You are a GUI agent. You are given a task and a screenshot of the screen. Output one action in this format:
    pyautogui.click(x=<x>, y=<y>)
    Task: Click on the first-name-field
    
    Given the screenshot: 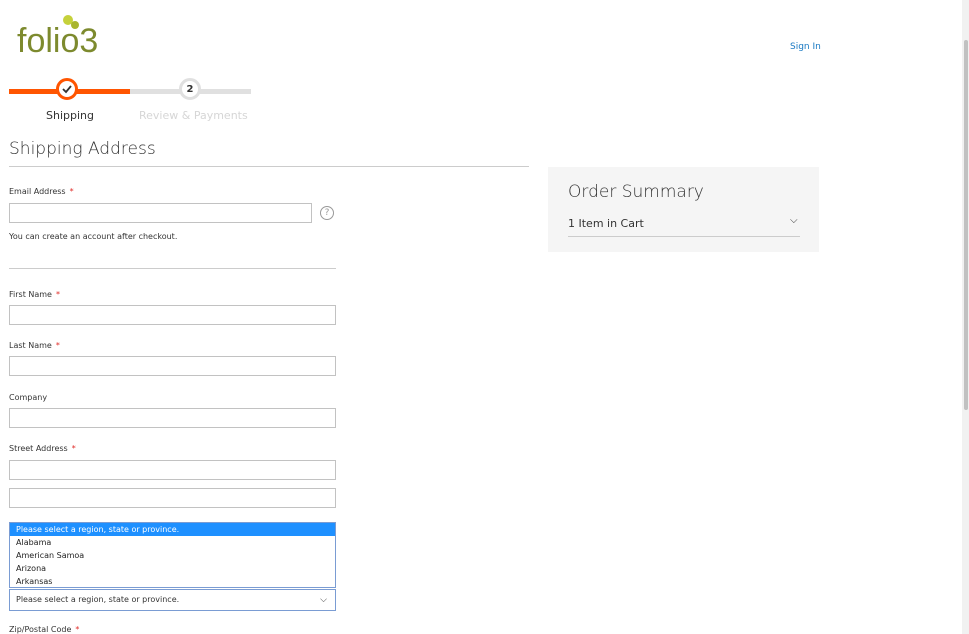 What is the action you would take?
    pyautogui.click(x=172, y=315)
    